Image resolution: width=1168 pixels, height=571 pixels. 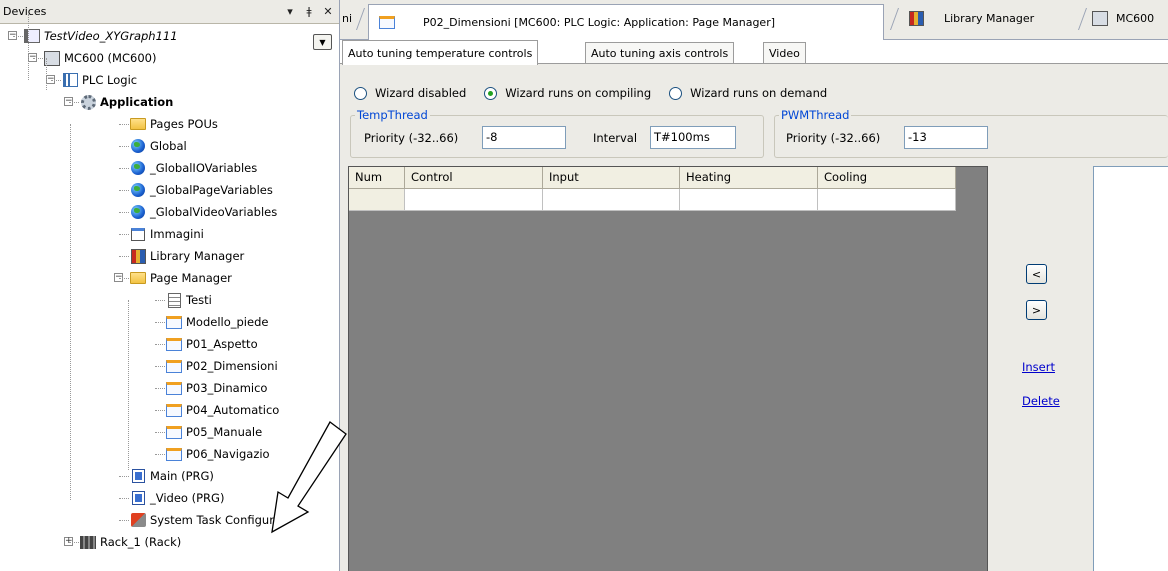 What do you see at coordinates (377, 178) in the screenshot?
I see `column-header: Num` at bounding box center [377, 178].